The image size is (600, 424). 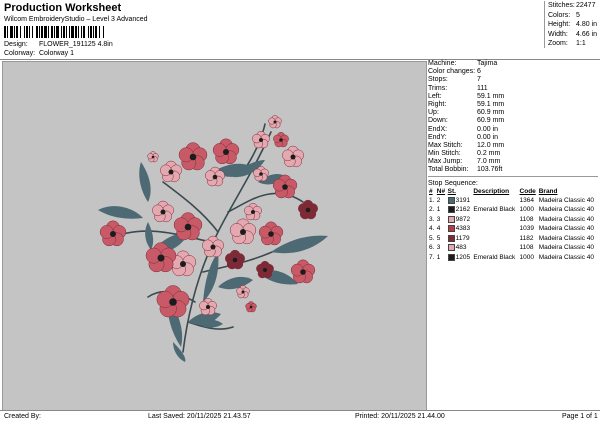 I want to click on info-right: Right: 59.1 mm, so click(x=466, y=104).